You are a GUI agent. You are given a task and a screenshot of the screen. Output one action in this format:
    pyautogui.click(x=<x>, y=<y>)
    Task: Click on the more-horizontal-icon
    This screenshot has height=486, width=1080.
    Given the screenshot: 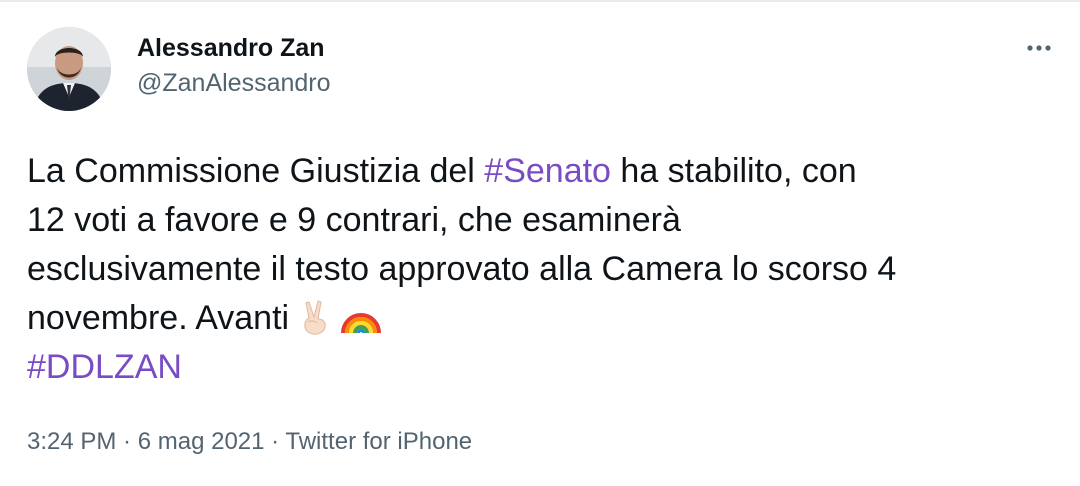 What is the action you would take?
    pyautogui.click(x=1039, y=48)
    